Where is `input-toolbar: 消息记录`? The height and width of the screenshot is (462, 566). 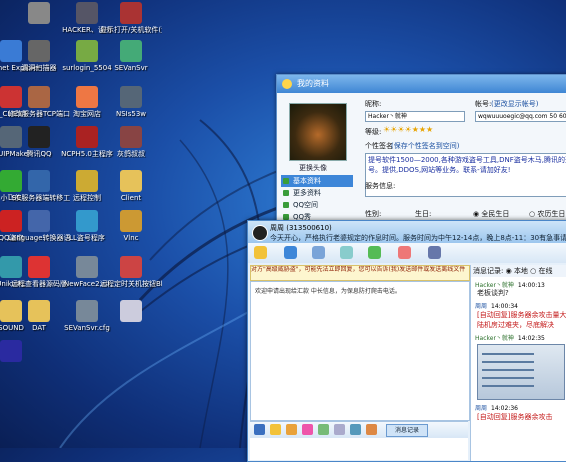
input-toolbar: 消息记录 is located at coordinates (359, 429).